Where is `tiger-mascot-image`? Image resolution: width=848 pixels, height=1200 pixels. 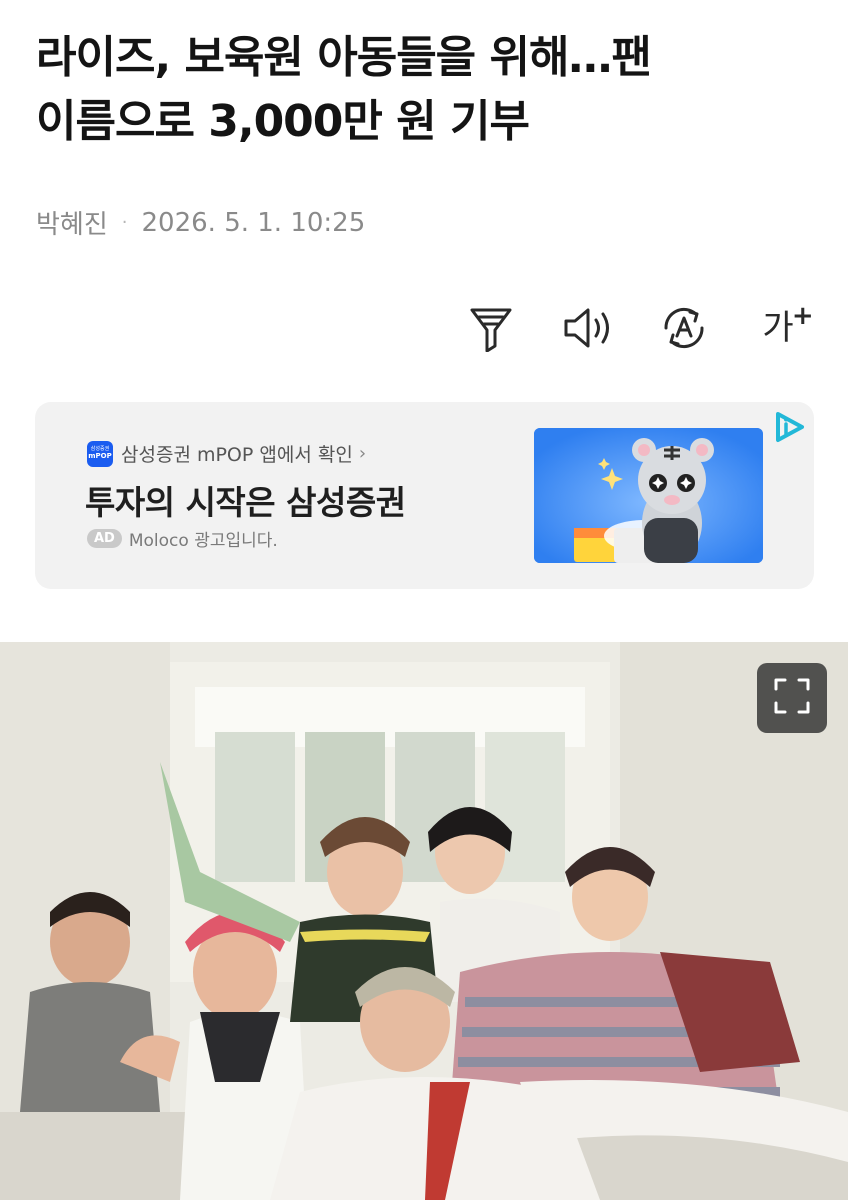 tiger-mascot-image is located at coordinates (648, 495).